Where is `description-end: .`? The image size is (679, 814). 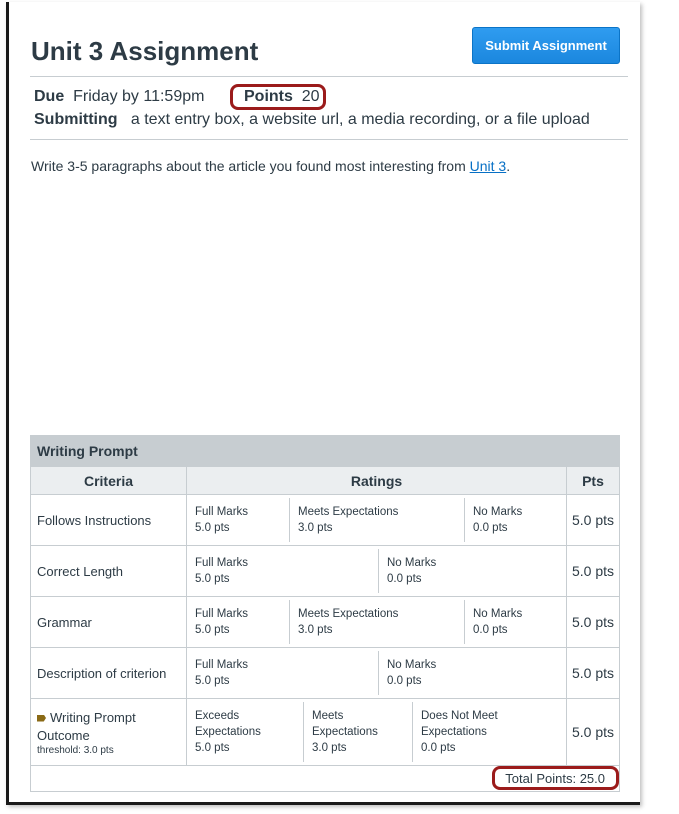 description-end: . is located at coordinates (508, 166).